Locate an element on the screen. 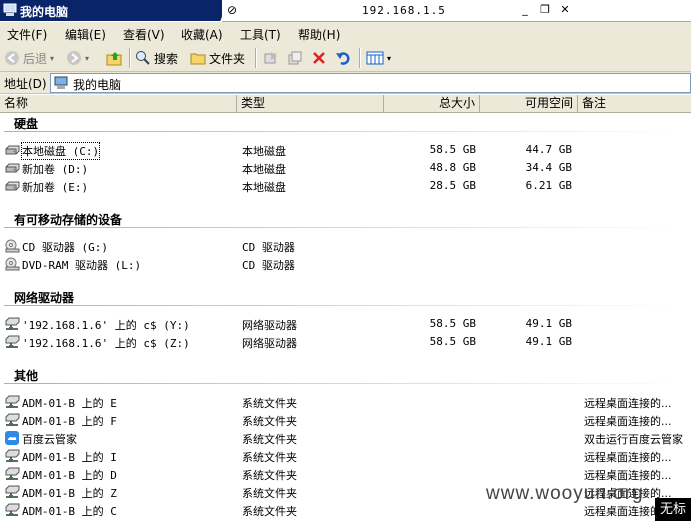  copy-to-button is located at coordinates (295, 58).